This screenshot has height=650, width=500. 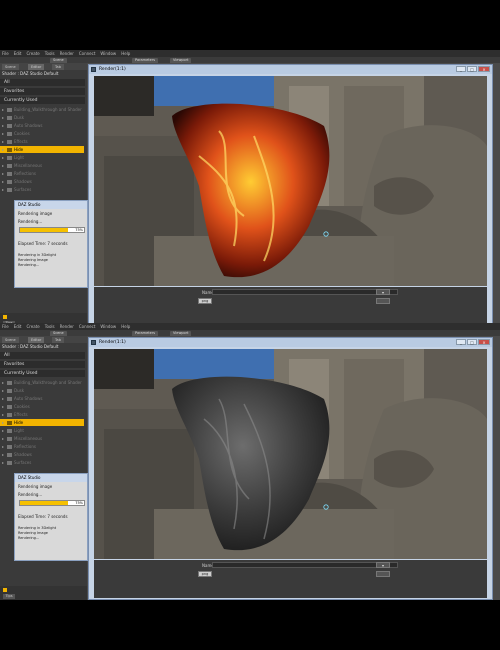 I want to click on shader-folder-label: Cookies, so click(x=22, y=406).